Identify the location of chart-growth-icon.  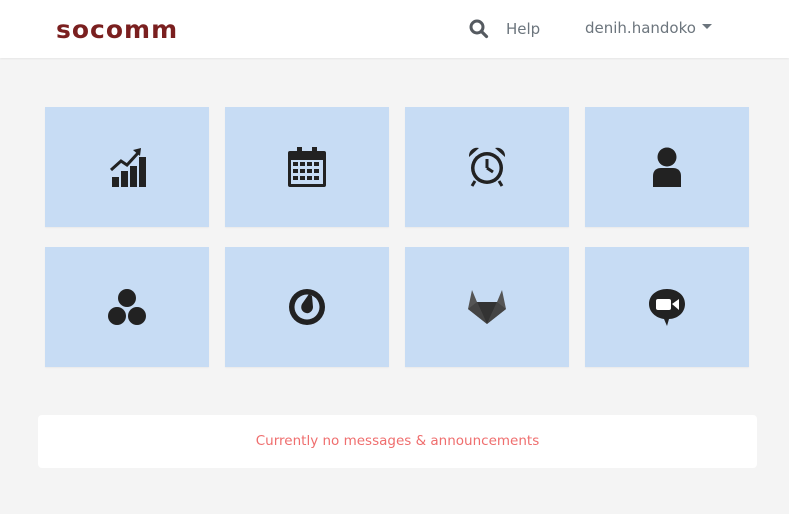
(127, 167).